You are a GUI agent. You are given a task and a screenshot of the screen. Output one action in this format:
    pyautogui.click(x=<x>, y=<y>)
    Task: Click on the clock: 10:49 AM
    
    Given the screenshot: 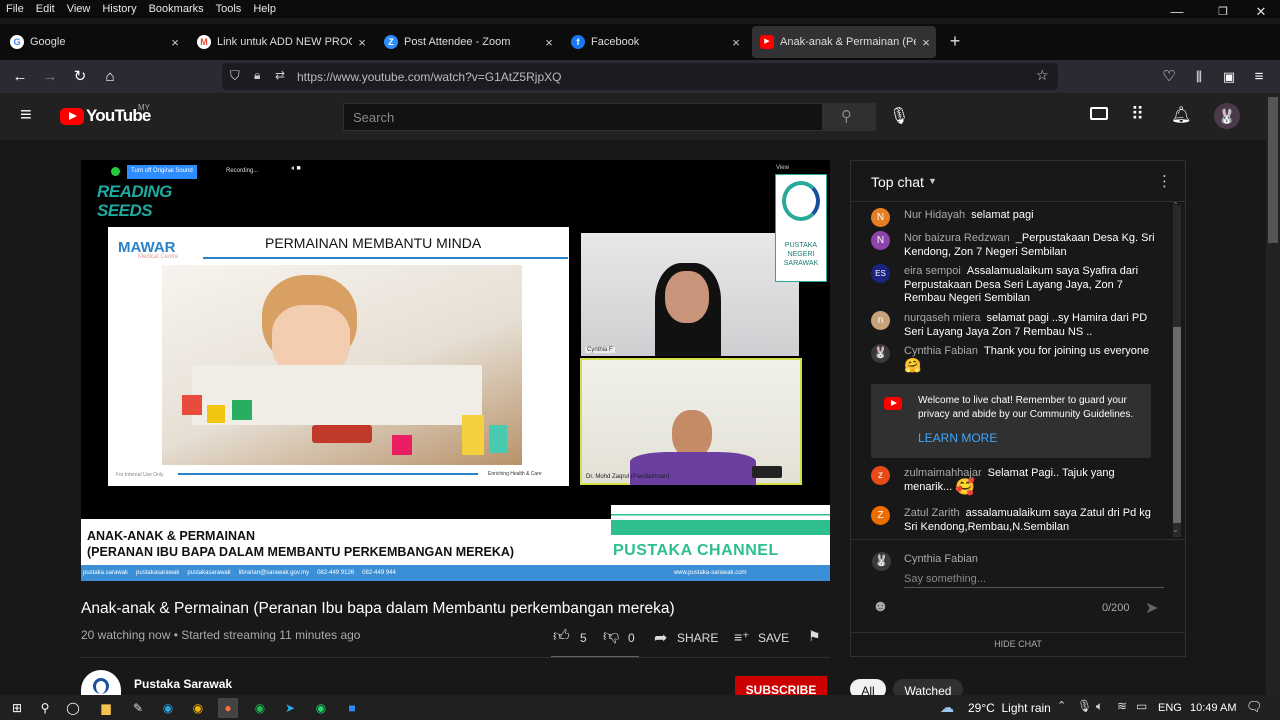 What is the action you would take?
    pyautogui.click(x=1213, y=708)
    